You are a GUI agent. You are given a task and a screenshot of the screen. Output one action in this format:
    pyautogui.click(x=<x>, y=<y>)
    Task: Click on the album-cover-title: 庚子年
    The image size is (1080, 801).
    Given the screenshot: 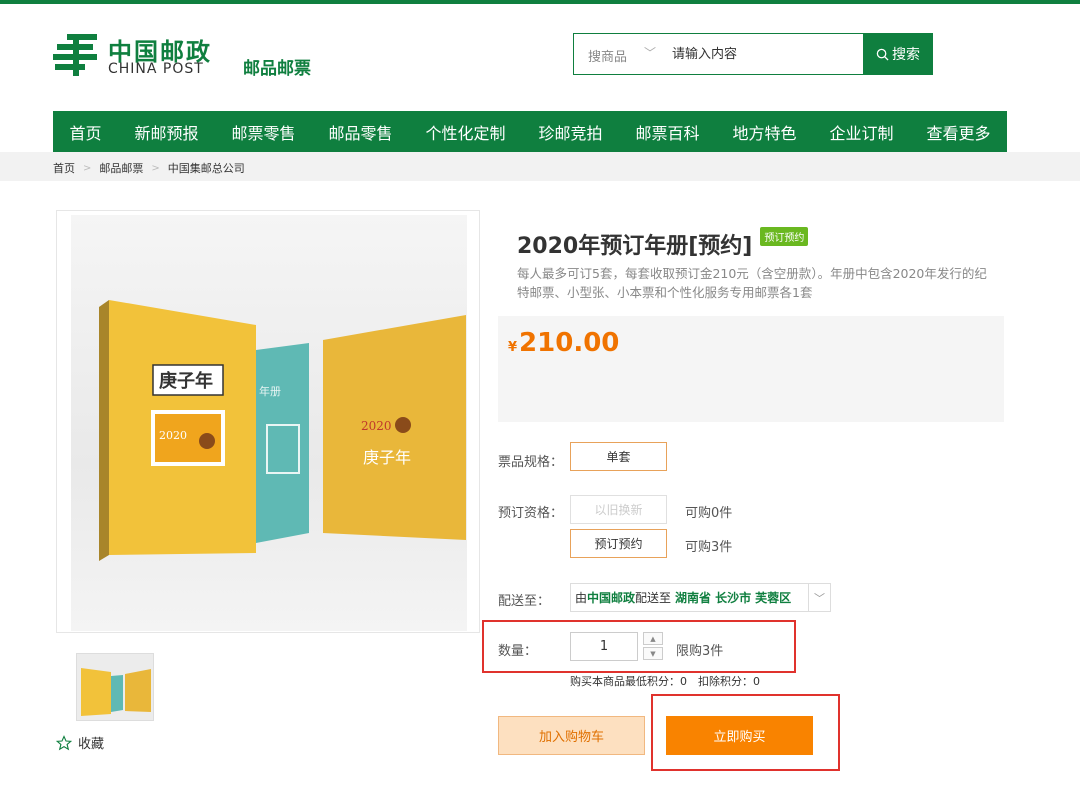 What is the action you would take?
    pyautogui.click(x=186, y=381)
    